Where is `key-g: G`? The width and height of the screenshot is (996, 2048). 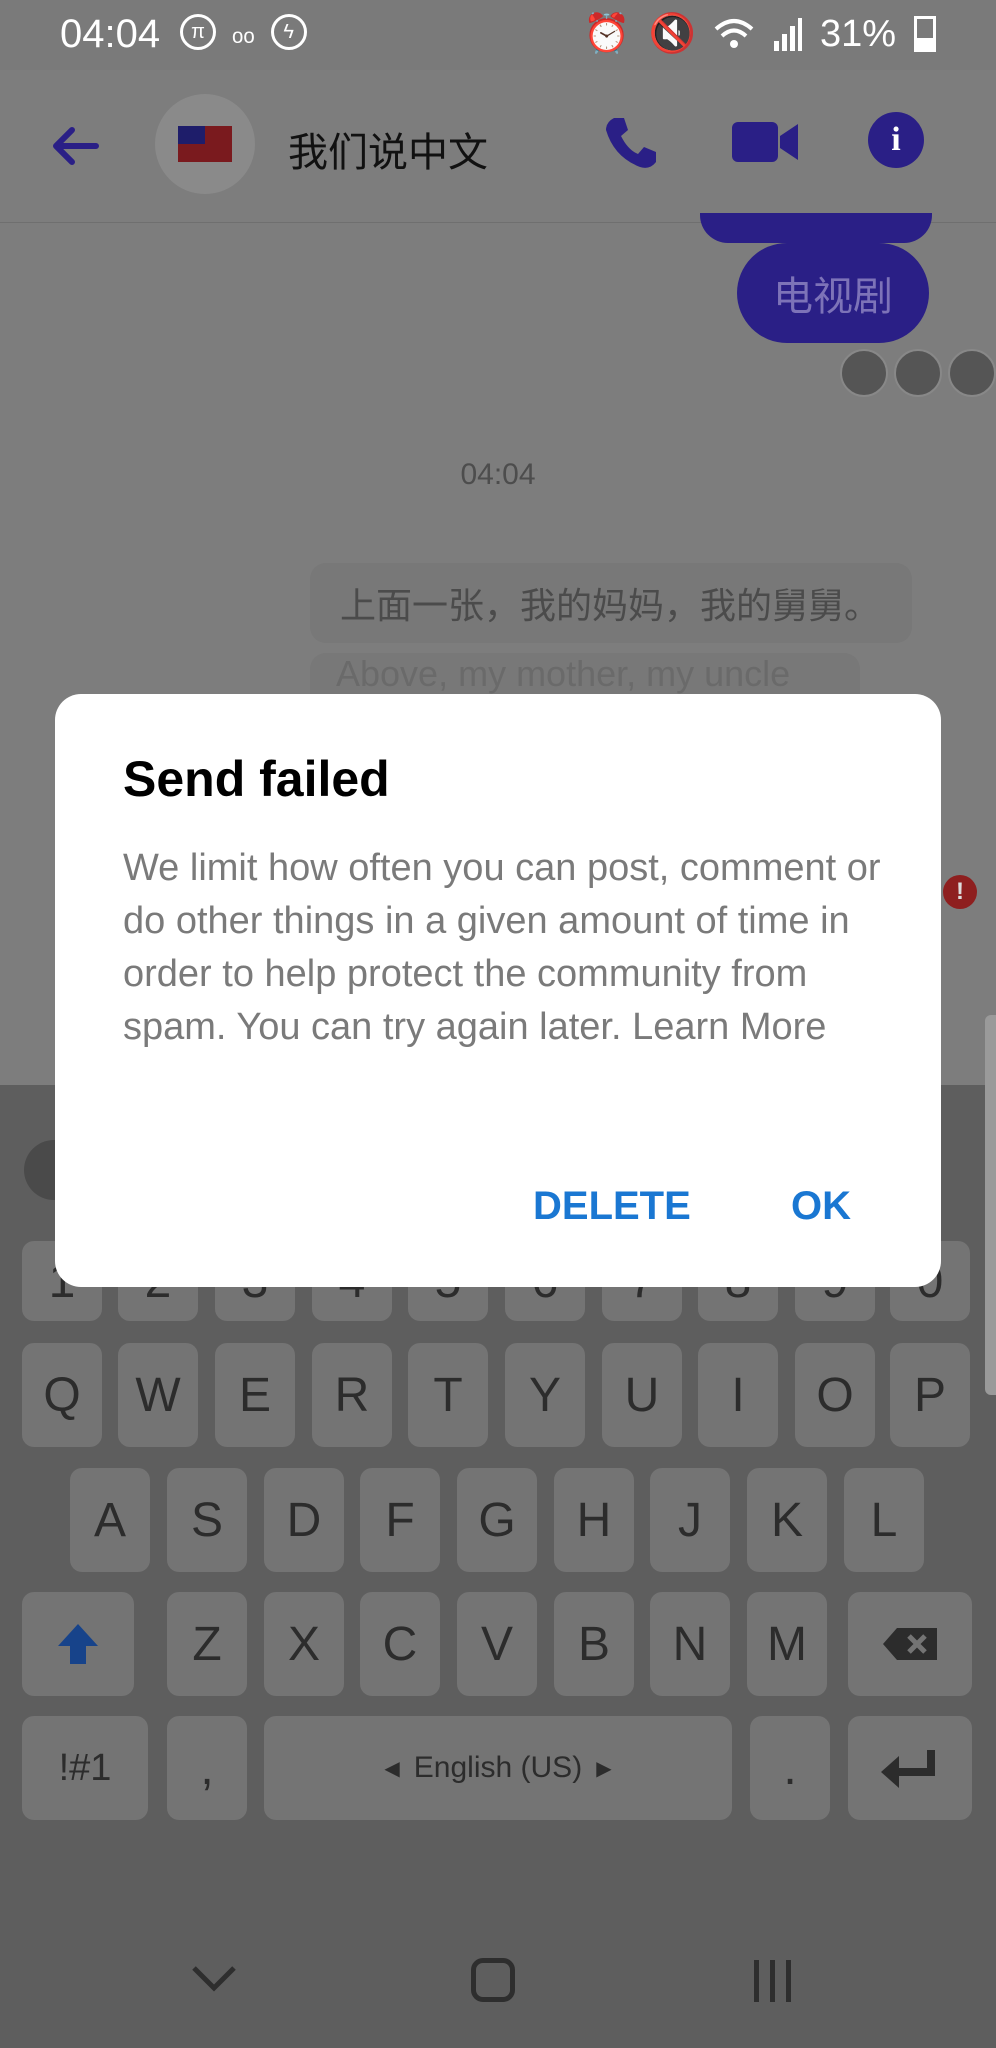
key-g: G is located at coordinates (497, 1520).